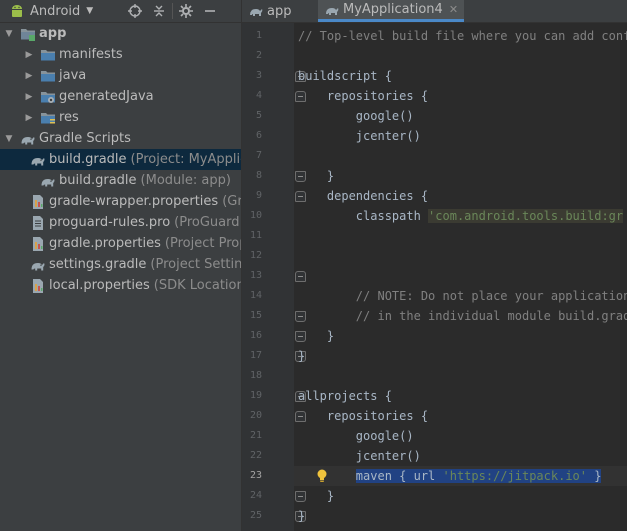  What do you see at coordinates (210, 11) in the screenshot?
I see `minimize-icon` at bounding box center [210, 11].